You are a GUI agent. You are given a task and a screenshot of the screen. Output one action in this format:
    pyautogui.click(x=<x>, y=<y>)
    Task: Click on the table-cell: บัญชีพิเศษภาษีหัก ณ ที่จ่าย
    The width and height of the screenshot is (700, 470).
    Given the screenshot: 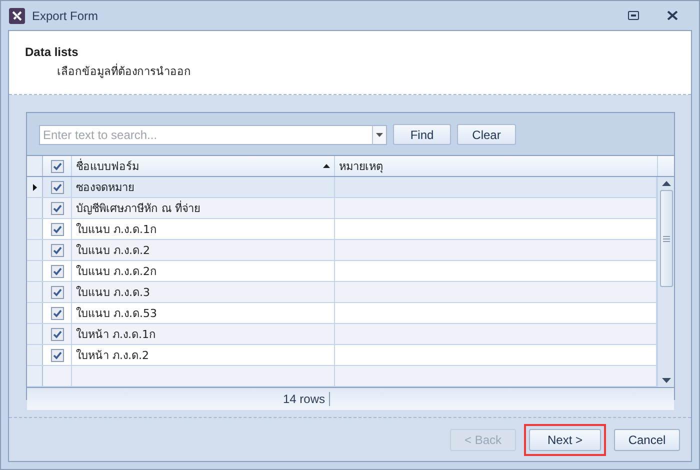 What is the action you would take?
    pyautogui.click(x=203, y=208)
    